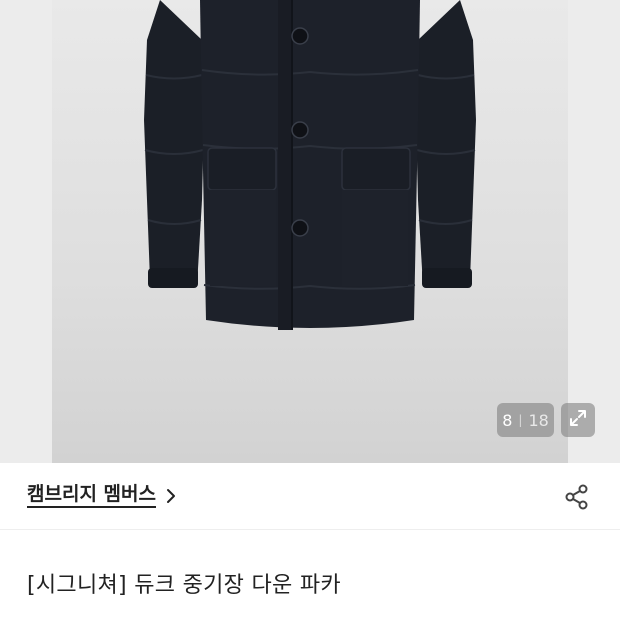 This screenshot has width=620, height=620. I want to click on image-counter-current: 8, so click(507, 420).